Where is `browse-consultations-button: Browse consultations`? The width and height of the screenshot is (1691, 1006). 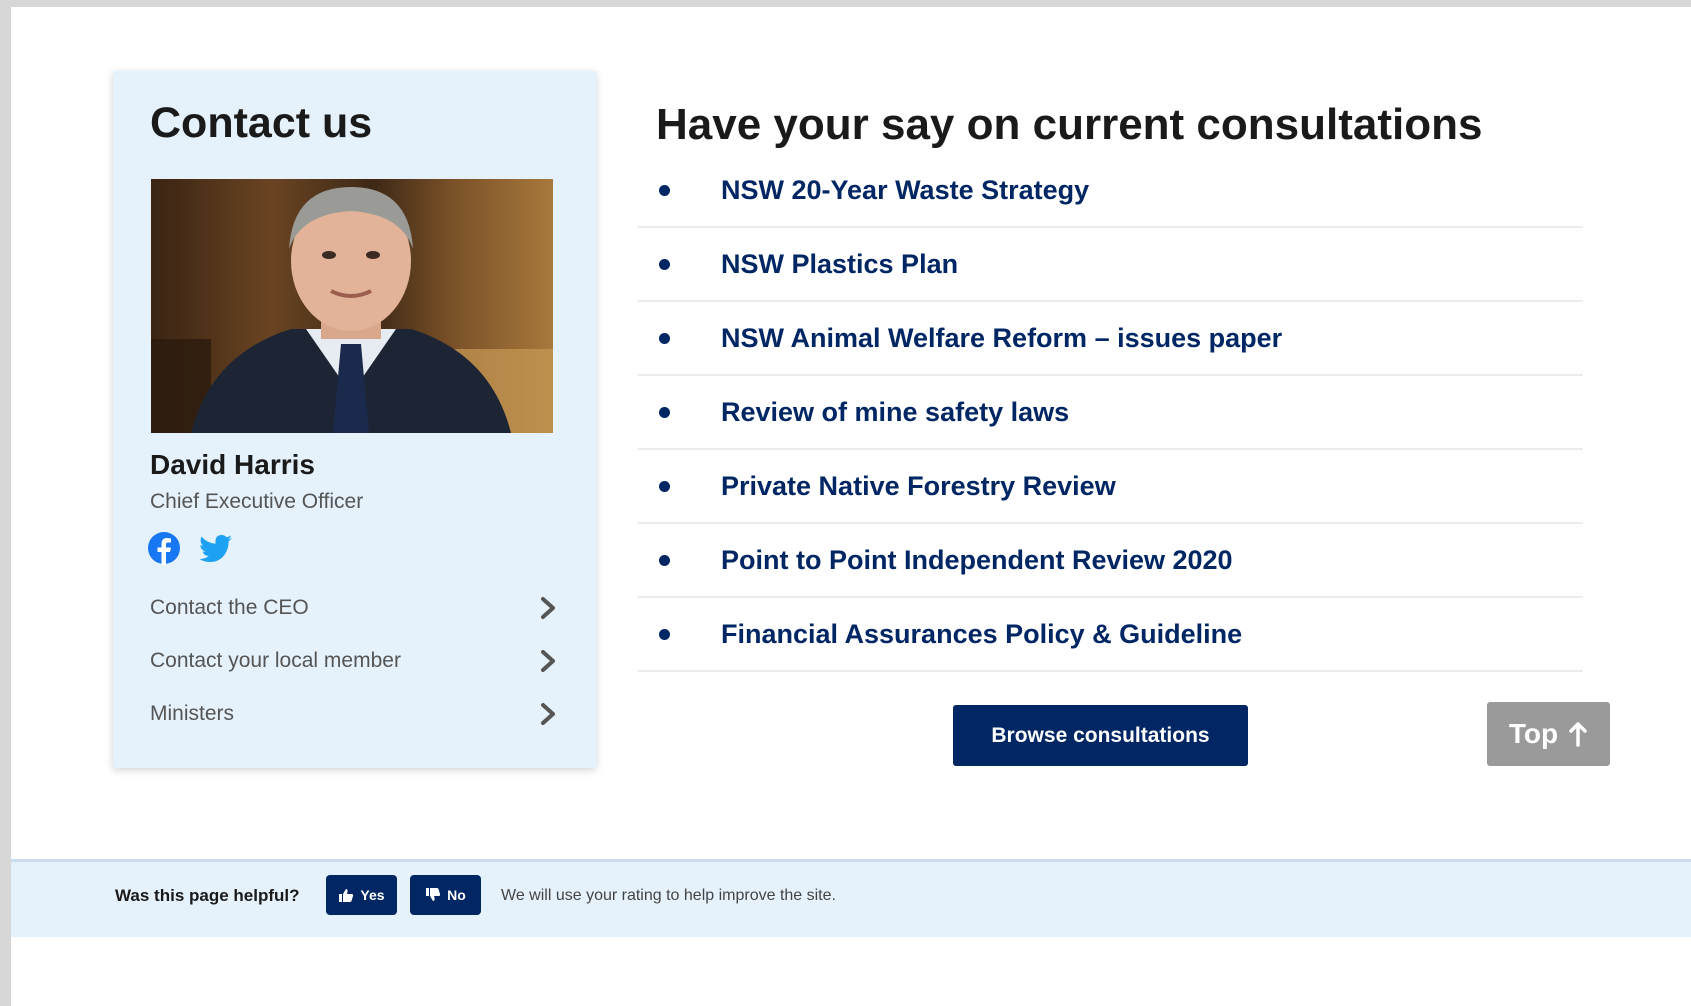
browse-consultations-button: Browse consultations is located at coordinates (1100, 735).